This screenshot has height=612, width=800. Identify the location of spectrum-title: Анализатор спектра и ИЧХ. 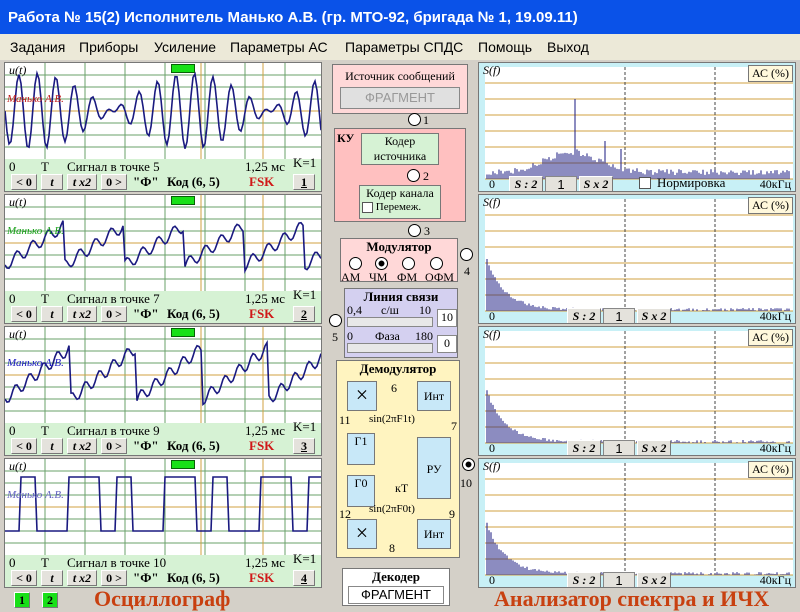
(631, 599).